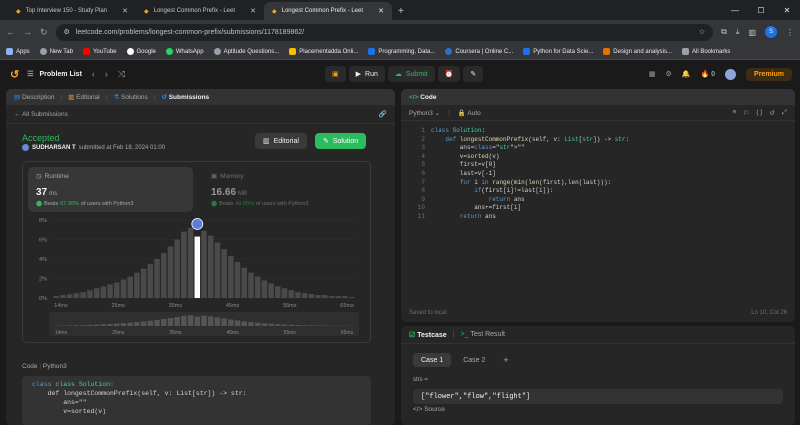 This screenshot has height=425, width=800. Describe the element at coordinates (93, 74) in the screenshot. I see `prev-problem-icon: ‹` at that location.